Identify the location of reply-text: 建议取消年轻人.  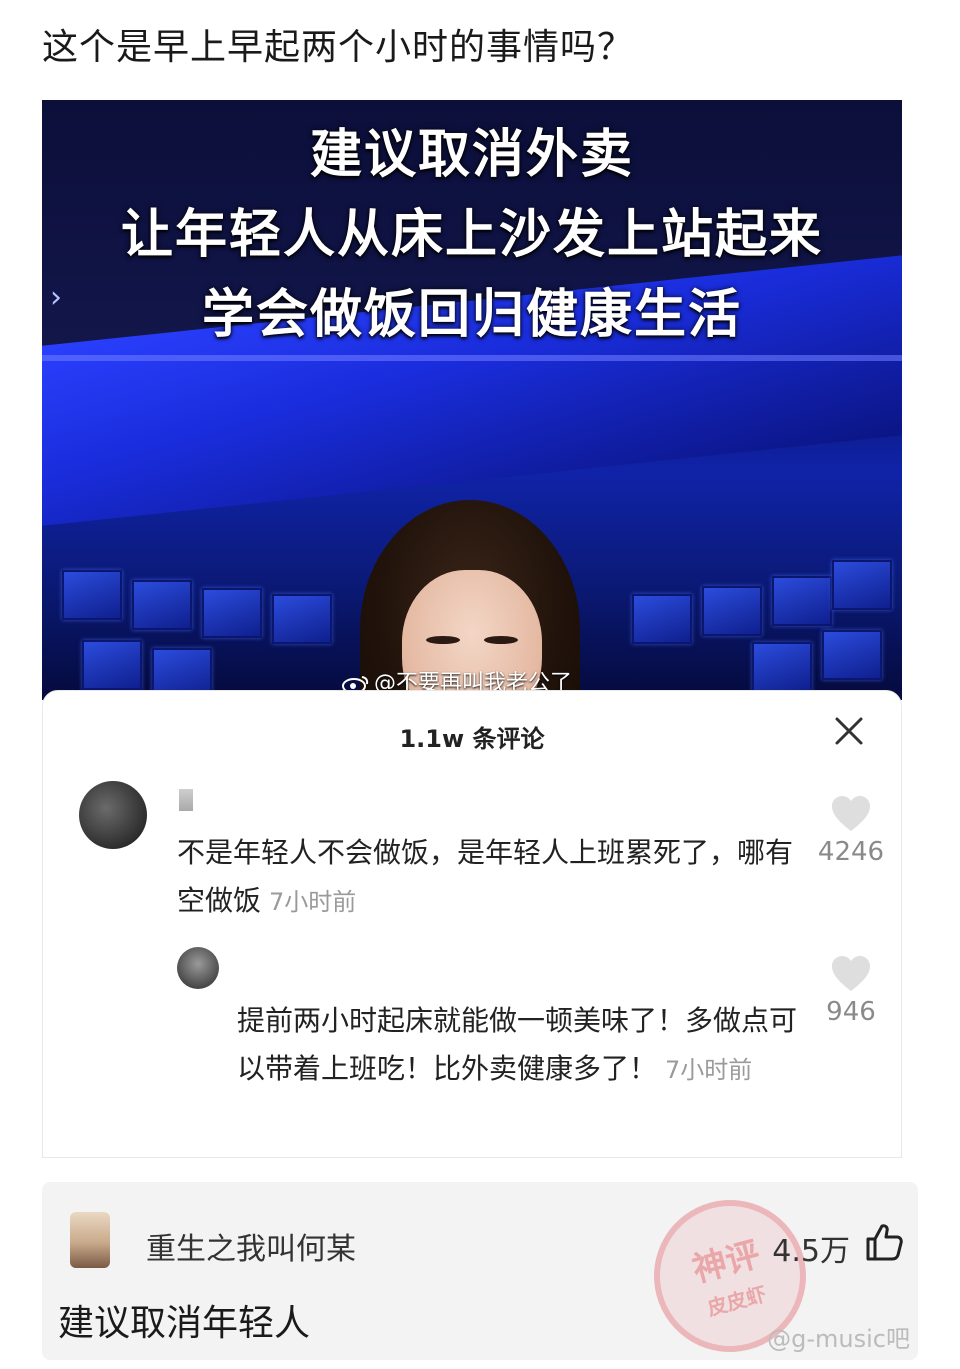
(184, 1323).